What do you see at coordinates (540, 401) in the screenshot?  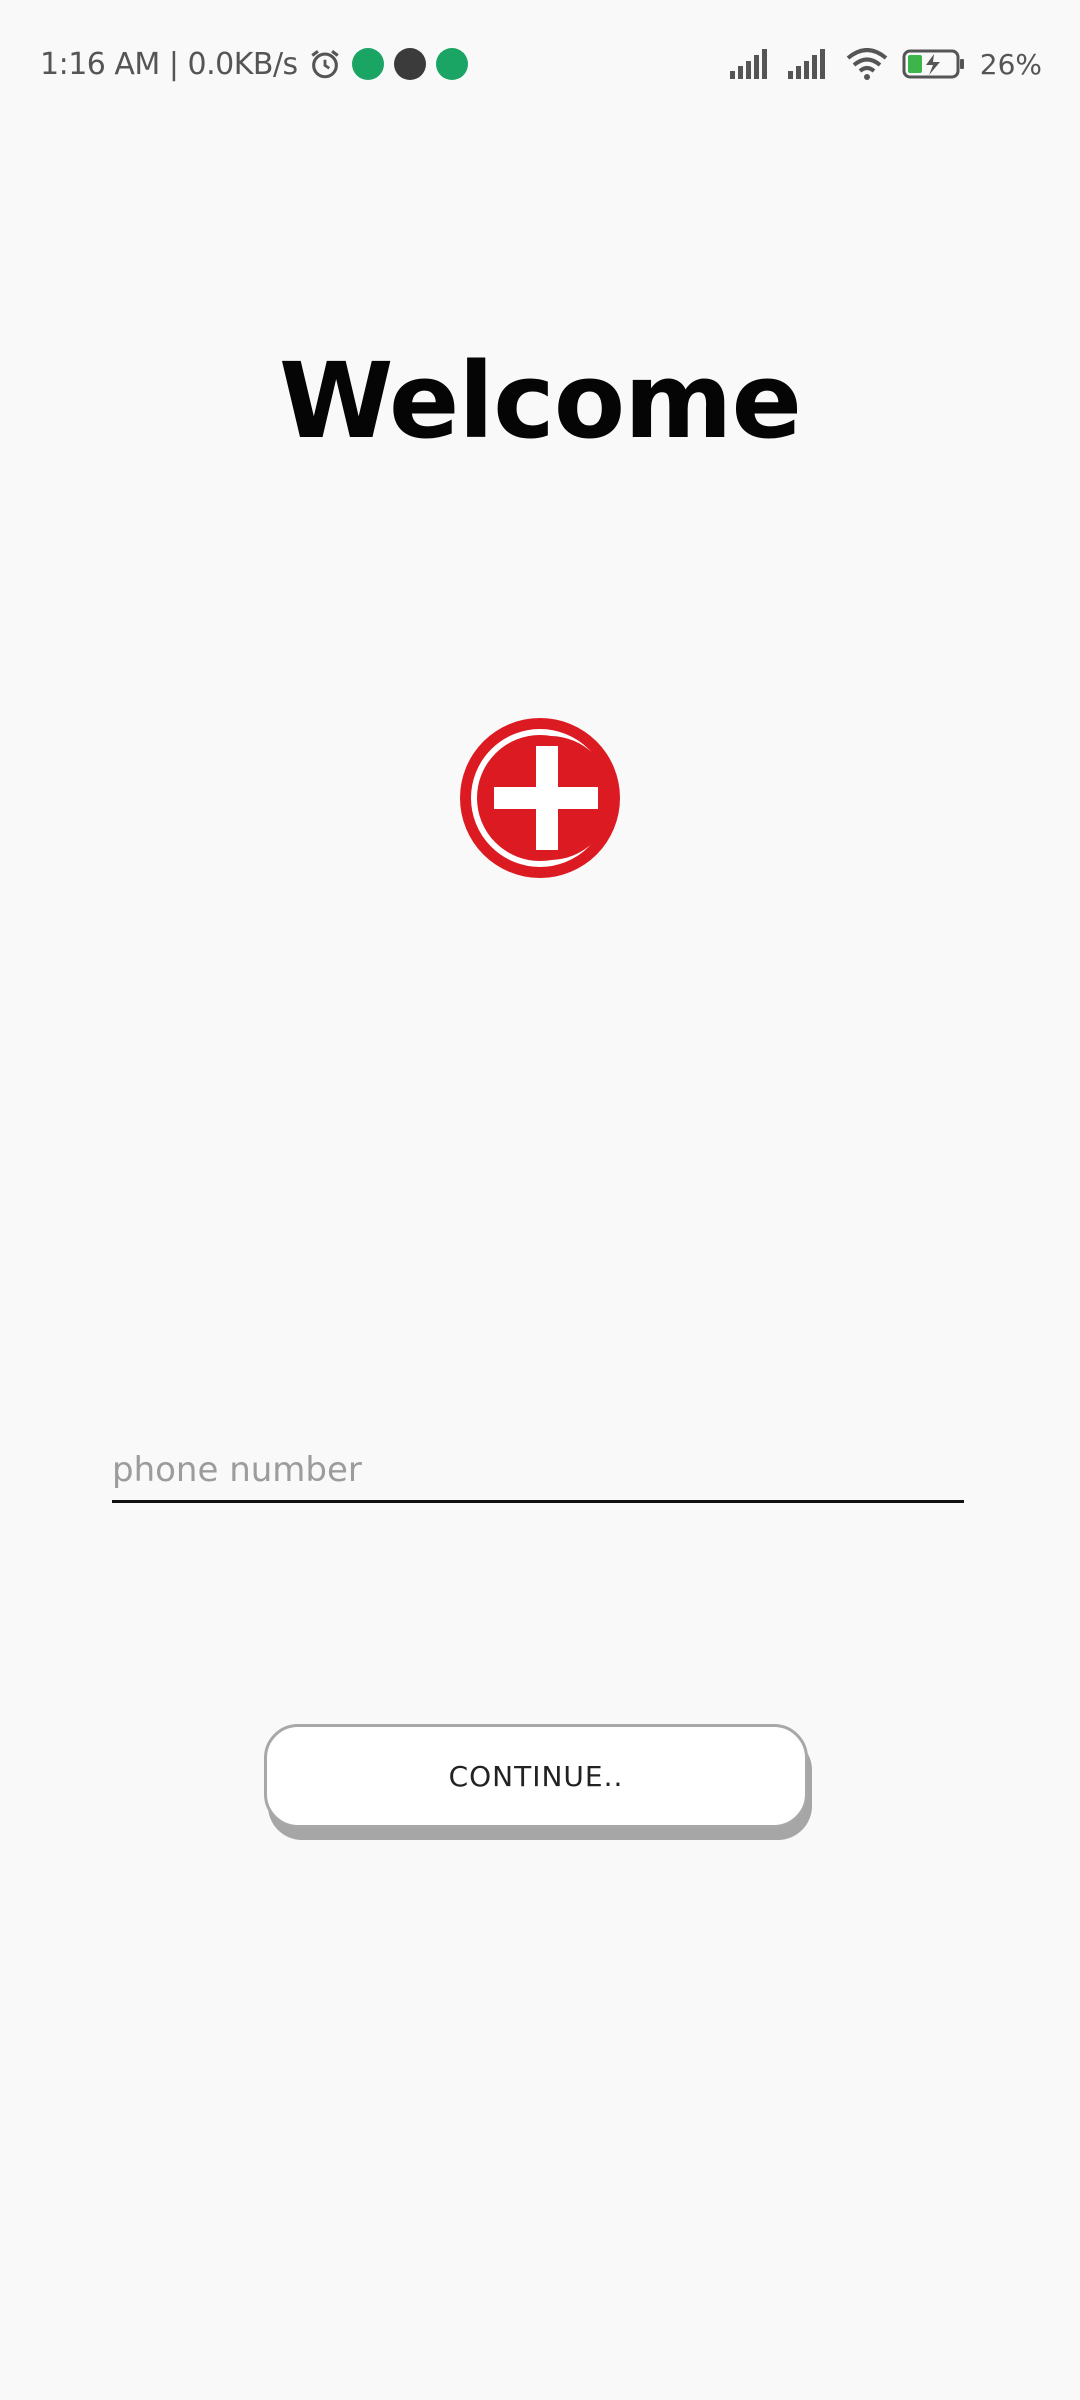 I see `page-title: Welcome` at bounding box center [540, 401].